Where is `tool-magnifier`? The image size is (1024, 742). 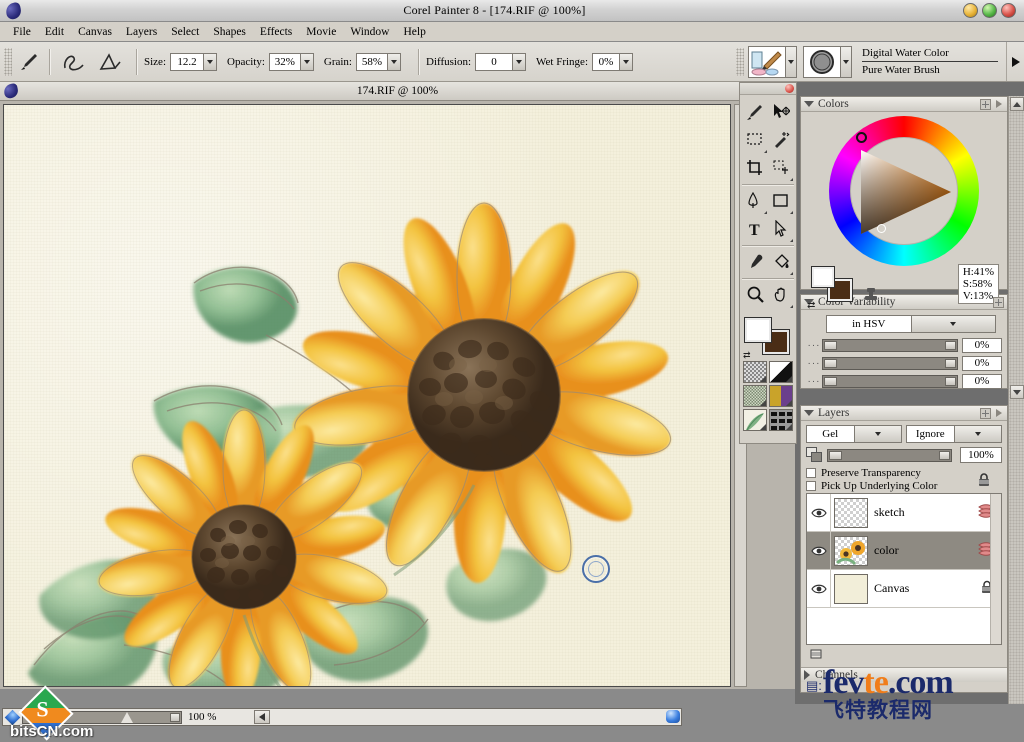
tool-magnifier is located at coordinates (755, 295).